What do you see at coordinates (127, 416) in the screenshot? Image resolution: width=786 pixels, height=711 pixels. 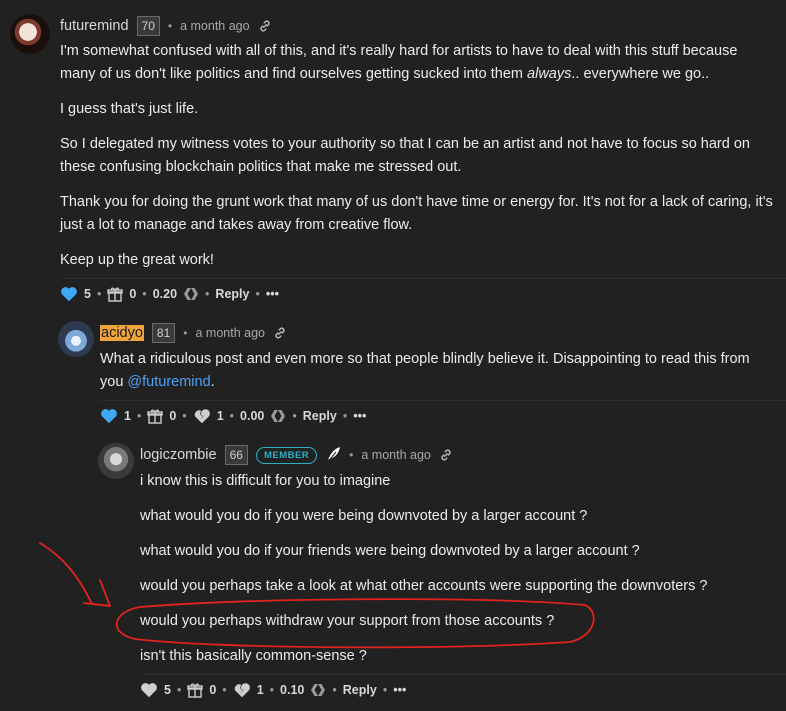 I see `like-count: 1` at bounding box center [127, 416].